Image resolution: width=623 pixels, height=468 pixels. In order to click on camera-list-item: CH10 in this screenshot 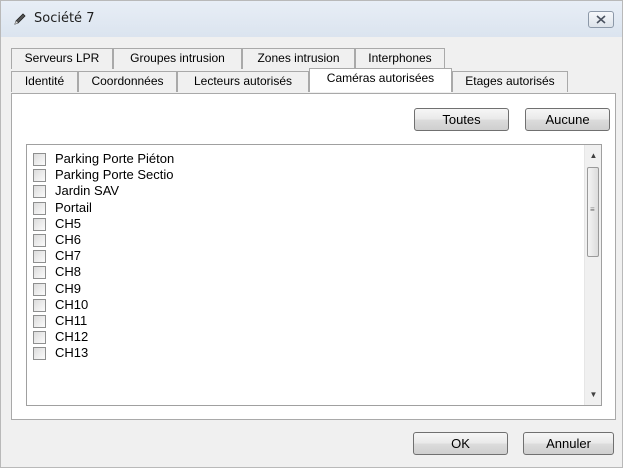, I will do `click(307, 305)`.